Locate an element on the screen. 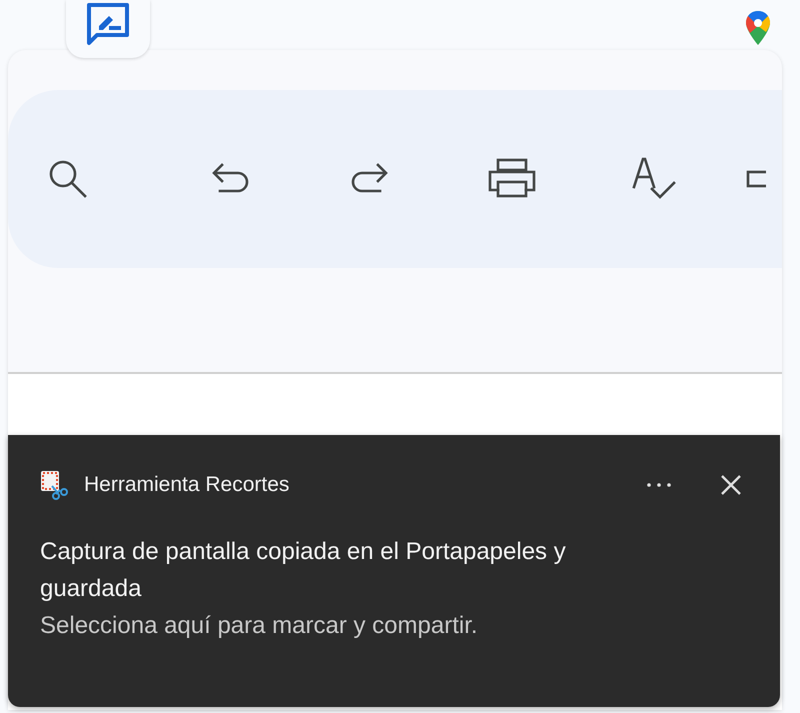 The height and width of the screenshot is (713, 800). app-name: Herramienta Recortes is located at coordinates (187, 485).